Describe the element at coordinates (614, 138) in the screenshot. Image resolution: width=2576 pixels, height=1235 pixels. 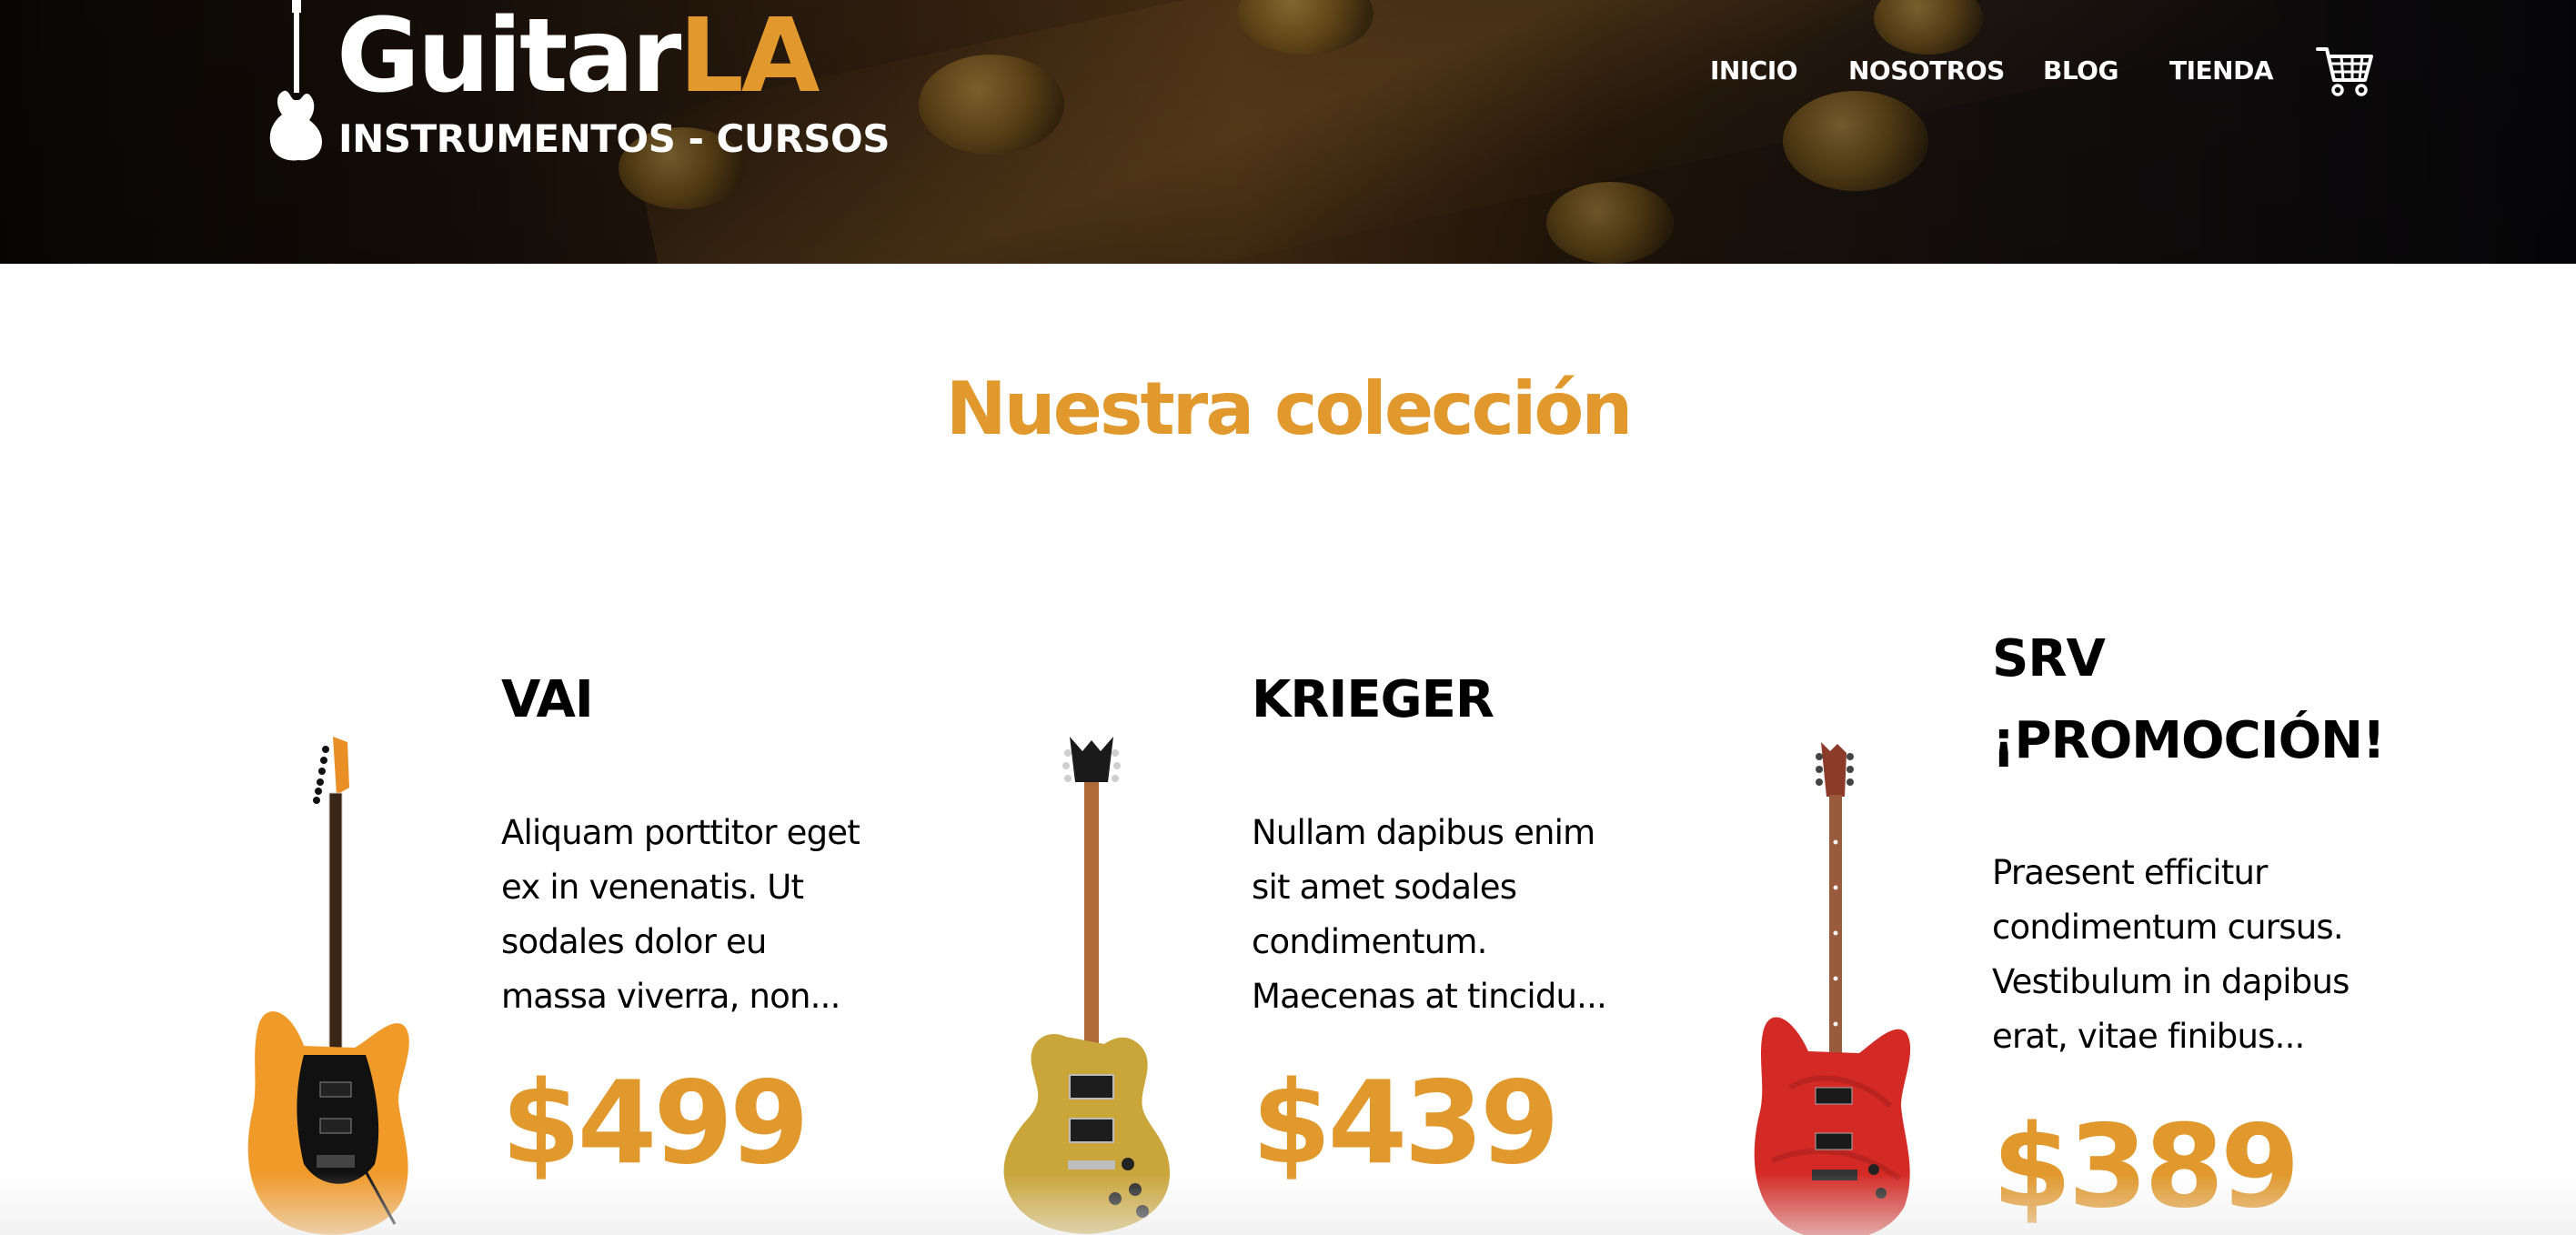
I see `logo-tagline: INSTRUMENTOS - CURSOS` at that location.